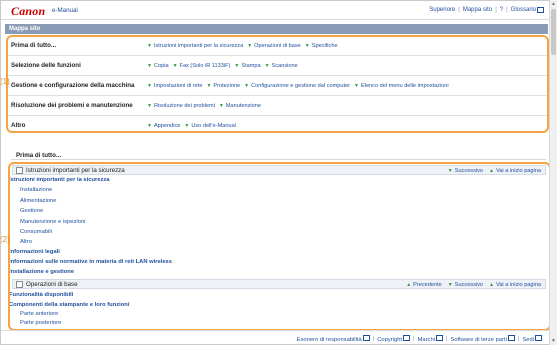 This screenshot has width=557, height=345. What do you see at coordinates (36, 232) in the screenshot?
I see `list-item: Consumabili` at bounding box center [36, 232].